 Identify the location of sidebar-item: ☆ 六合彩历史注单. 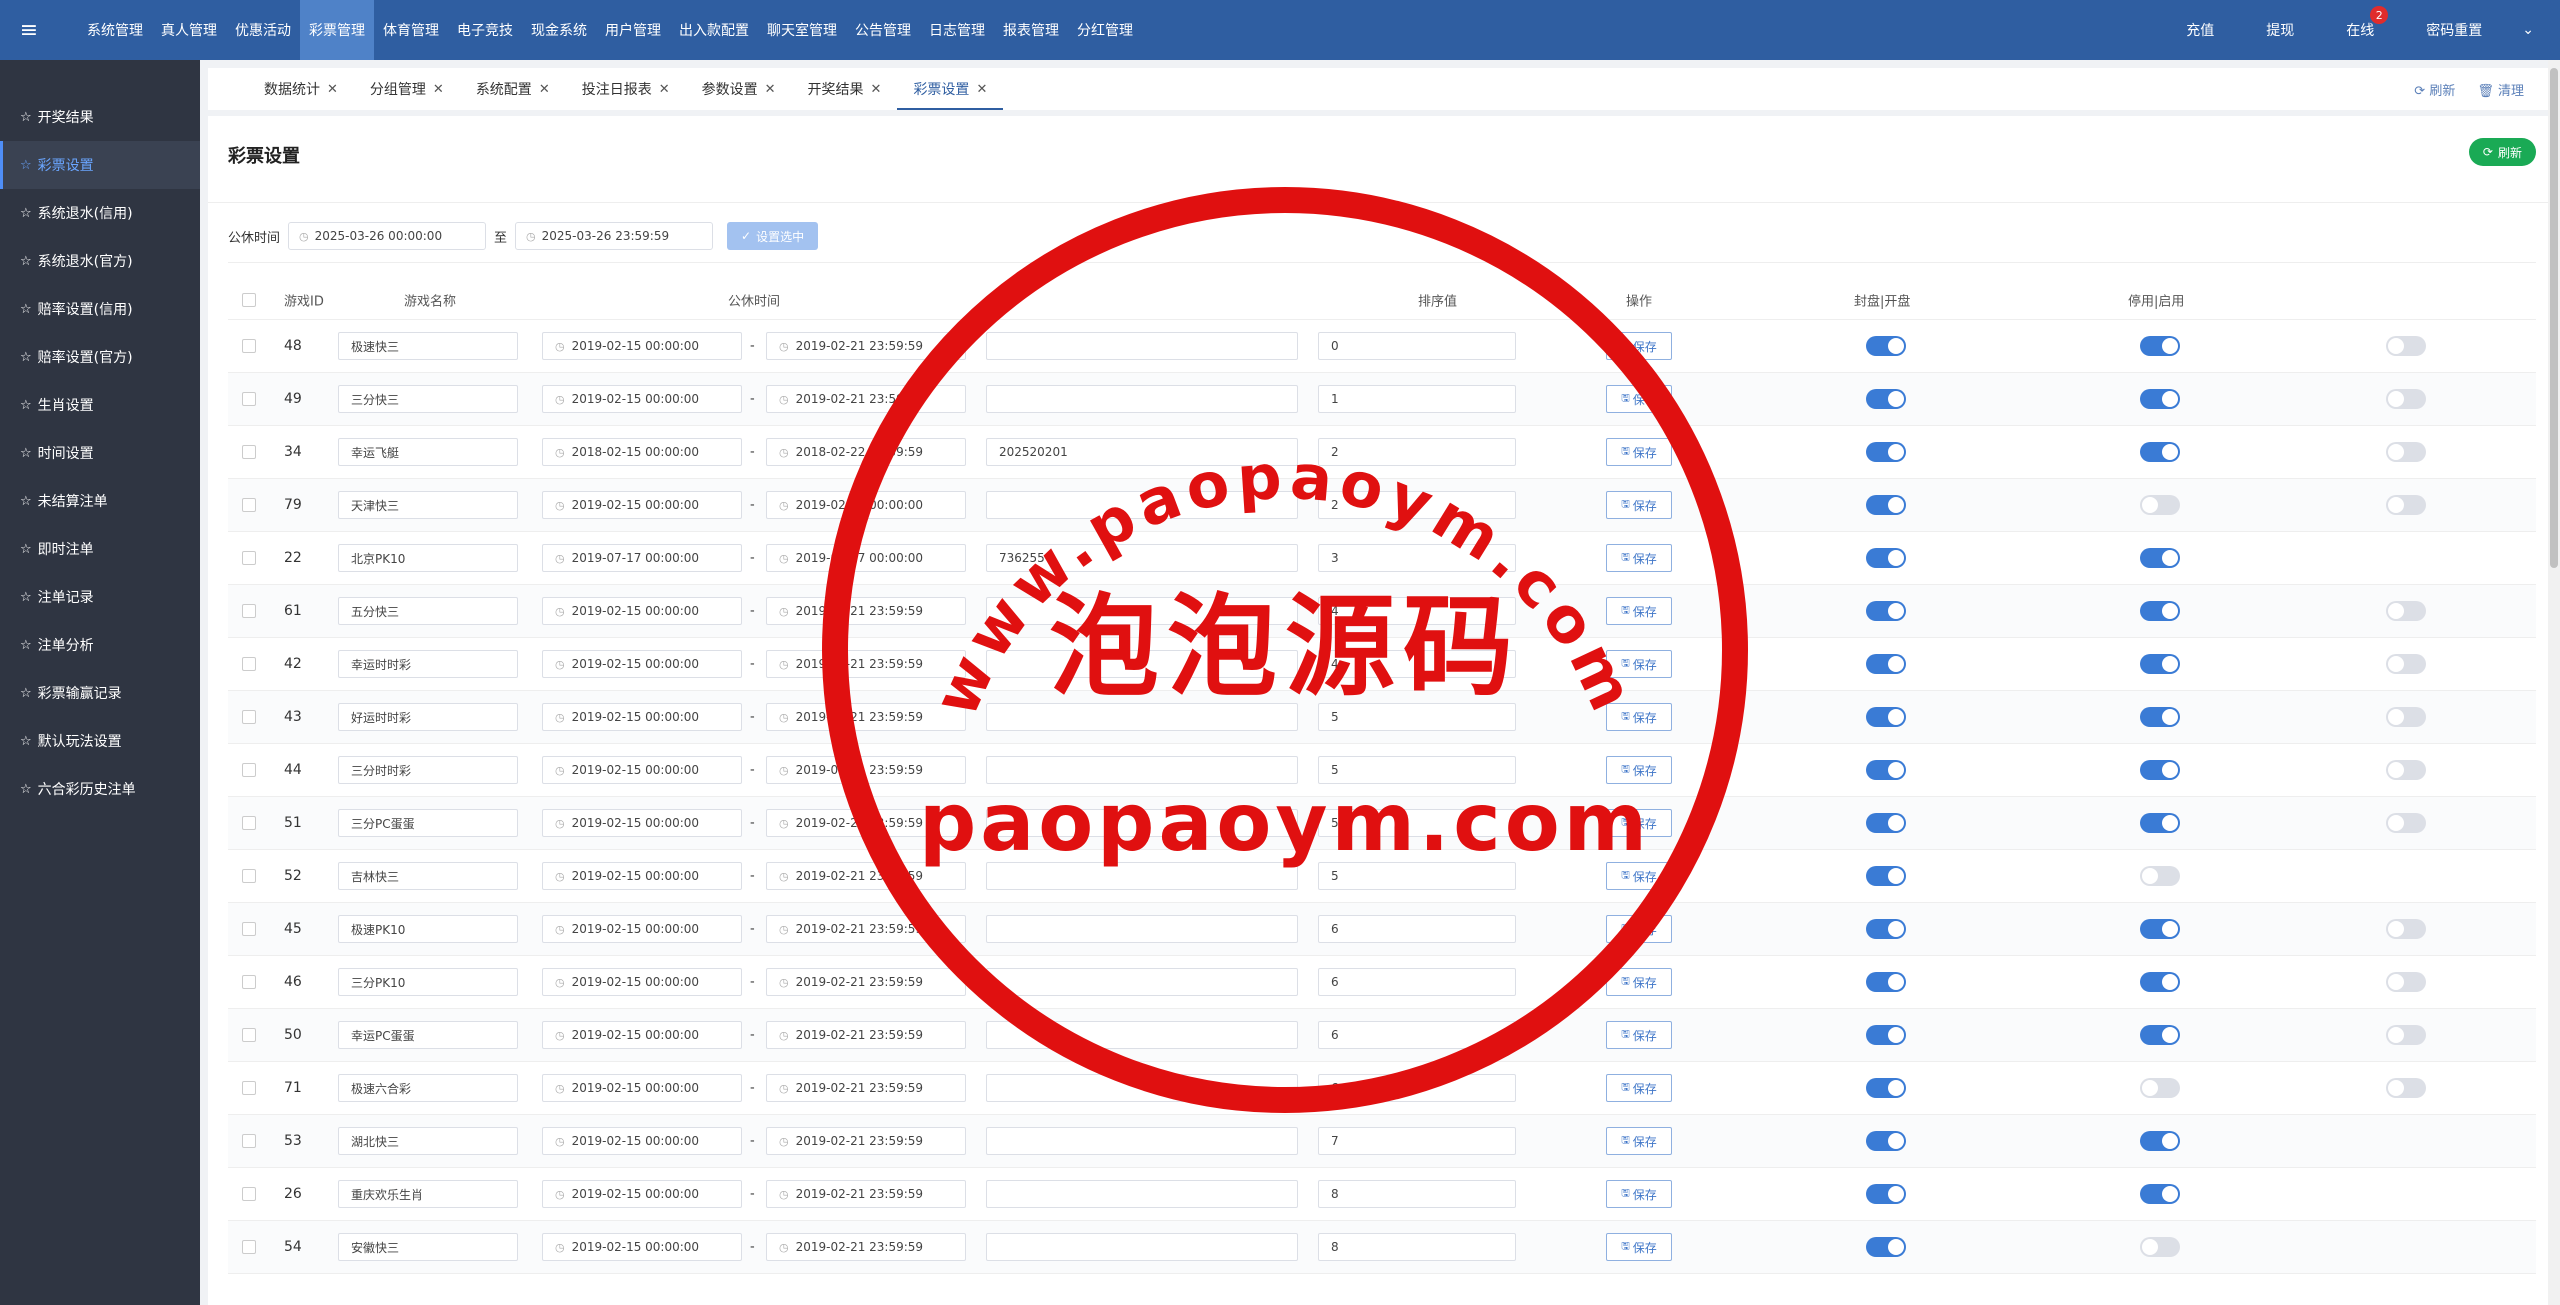
(100, 789).